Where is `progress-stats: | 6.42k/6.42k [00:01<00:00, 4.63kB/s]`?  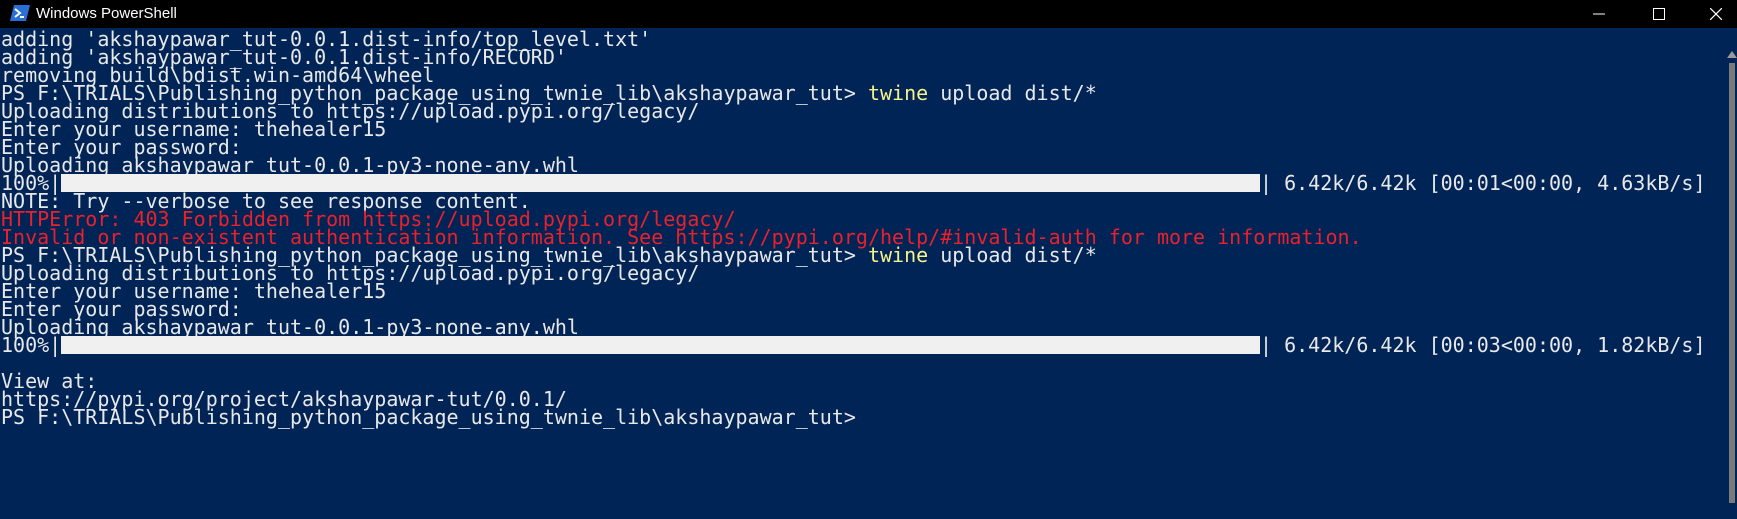
progress-stats: | 6.42k/6.42k [00:01<00:00, 4.63kB/s] is located at coordinates (1483, 183).